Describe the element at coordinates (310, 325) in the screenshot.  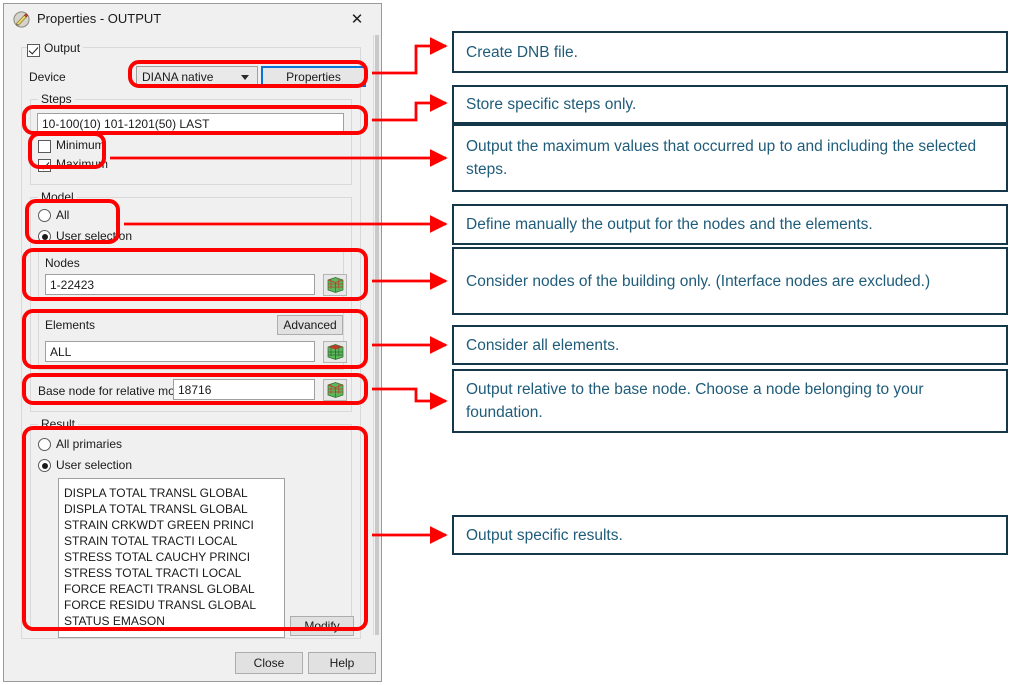
I see `elements-advanced-button: Advanced` at that location.